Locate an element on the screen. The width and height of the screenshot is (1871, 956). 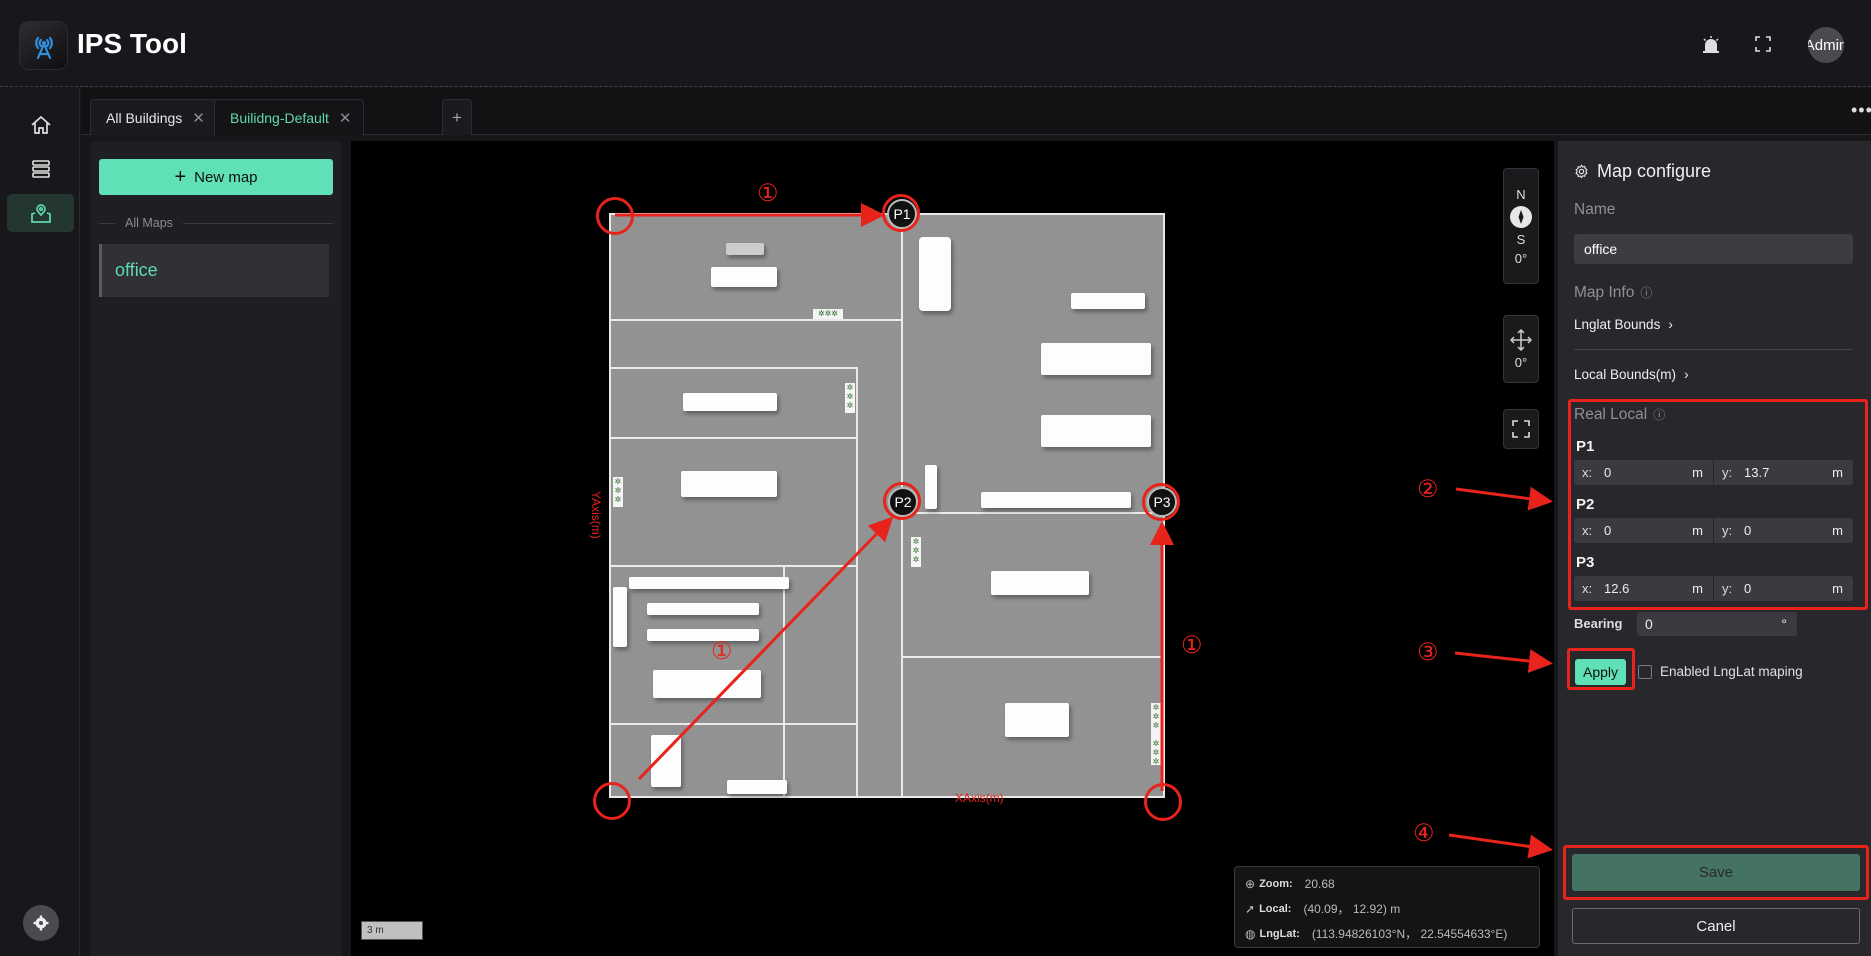
cancel-button: Canel is located at coordinates (1716, 926).